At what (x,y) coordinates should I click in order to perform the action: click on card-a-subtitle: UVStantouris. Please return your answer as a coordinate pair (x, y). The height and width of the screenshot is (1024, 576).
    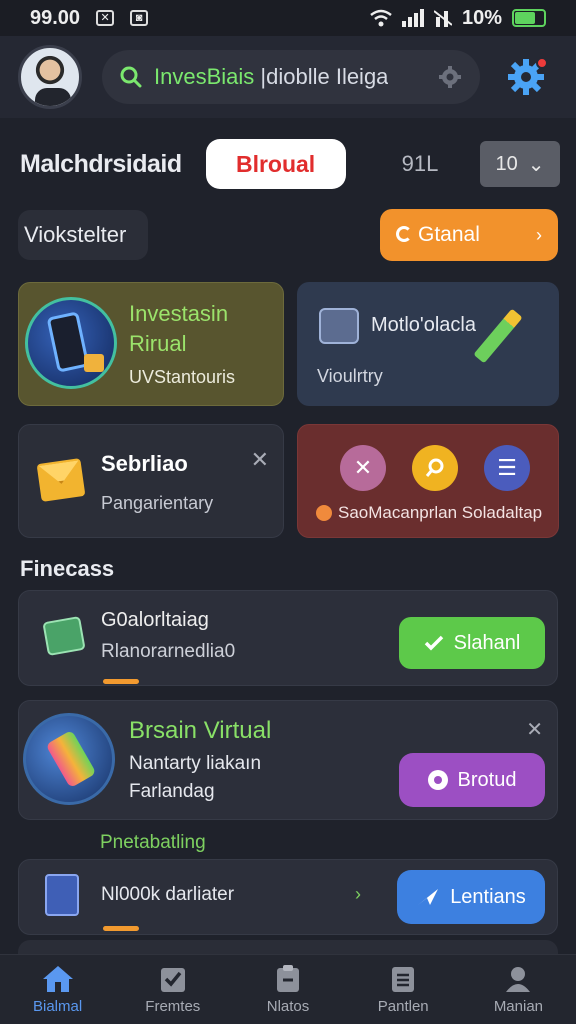
    Looking at the image, I should click on (182, 377).